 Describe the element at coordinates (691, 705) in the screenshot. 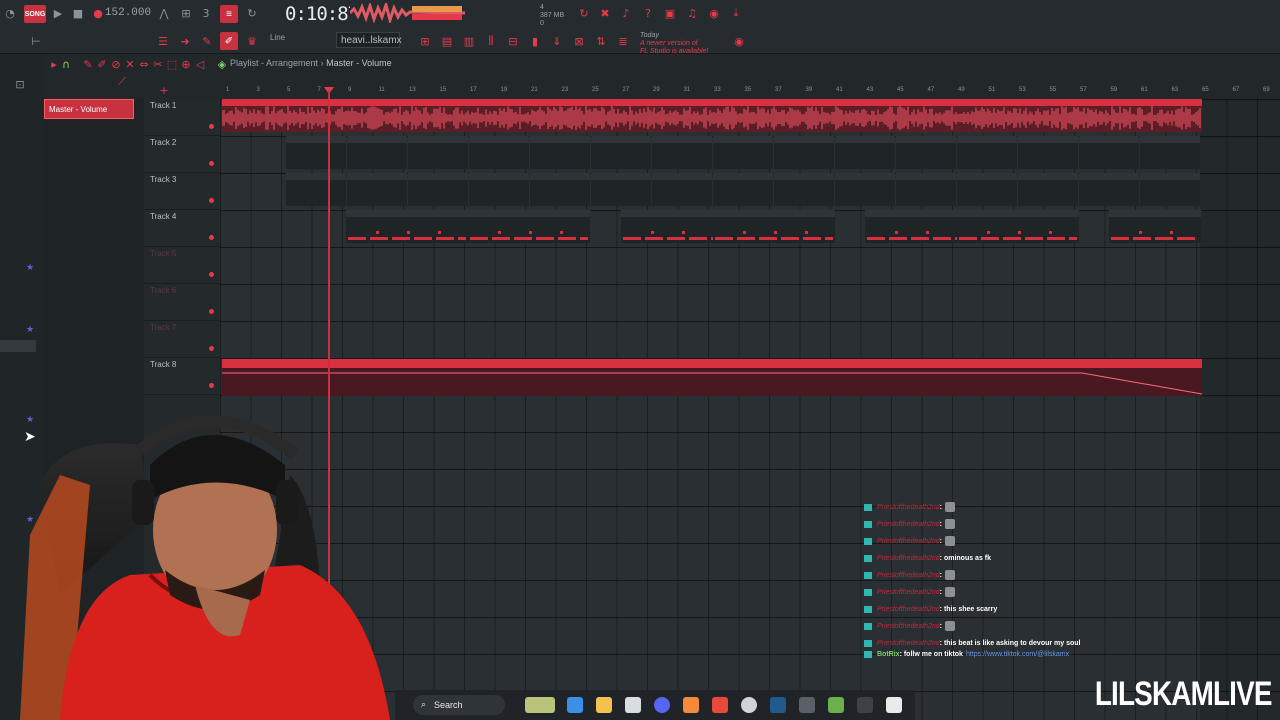

I see `fl-studio-icon` at that location.